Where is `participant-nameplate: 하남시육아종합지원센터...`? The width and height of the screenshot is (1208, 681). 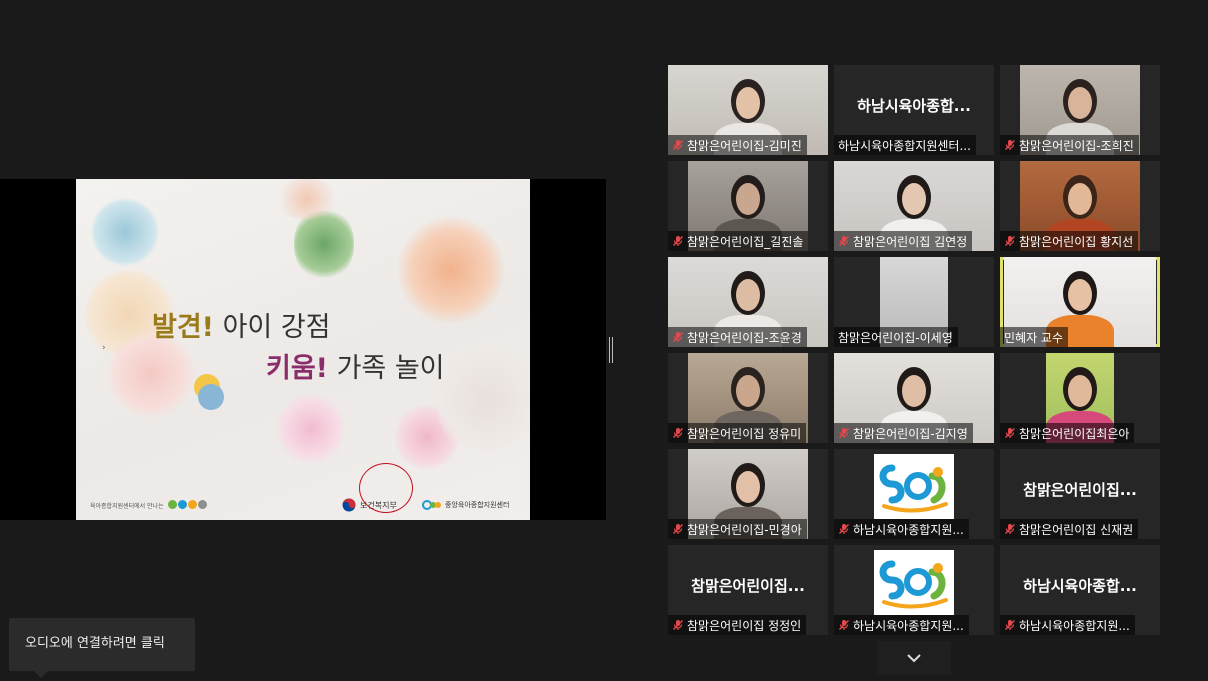
participant-nameplate: 하남시육아종합지원센터... is located at coordinates (905, 145).